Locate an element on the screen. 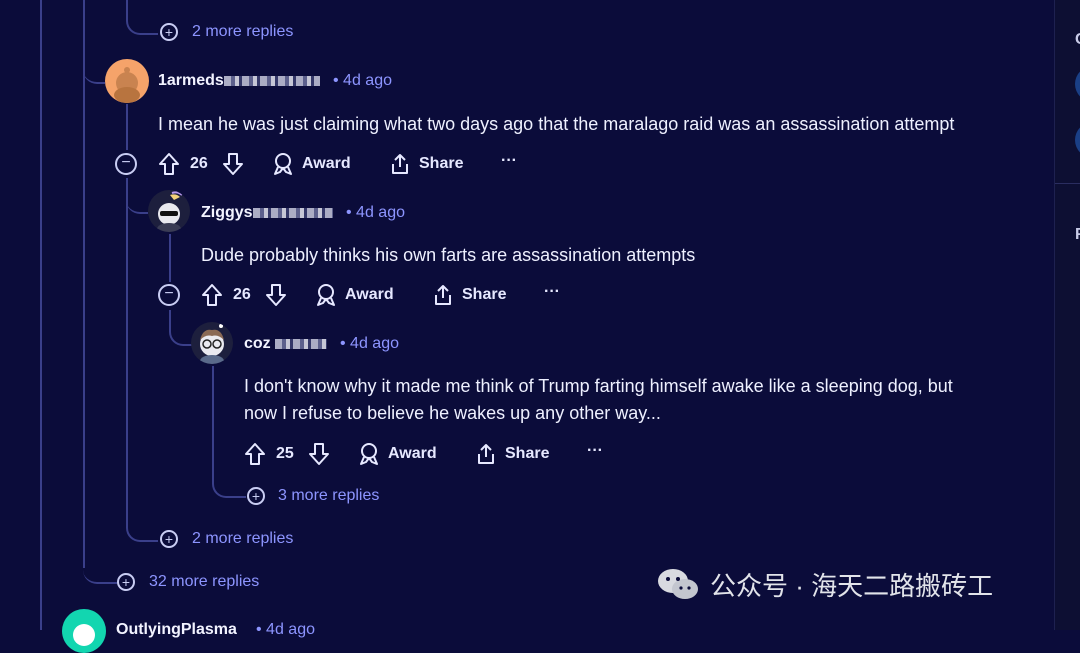  comment-username: coz is located at coordinates (285, 344).